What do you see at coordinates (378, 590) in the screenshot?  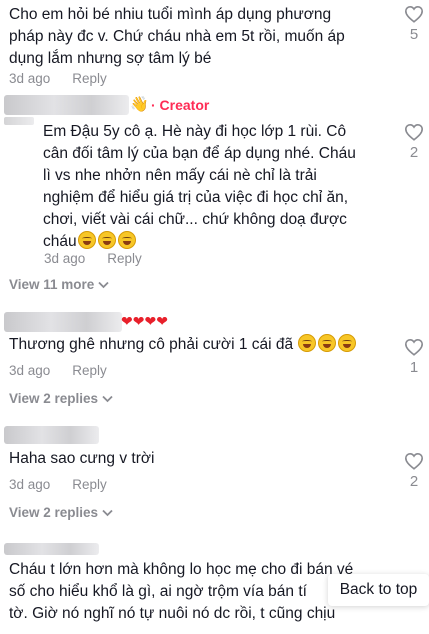 I see `back-to-top-button: Back to top` at bounding box center [378, 590].